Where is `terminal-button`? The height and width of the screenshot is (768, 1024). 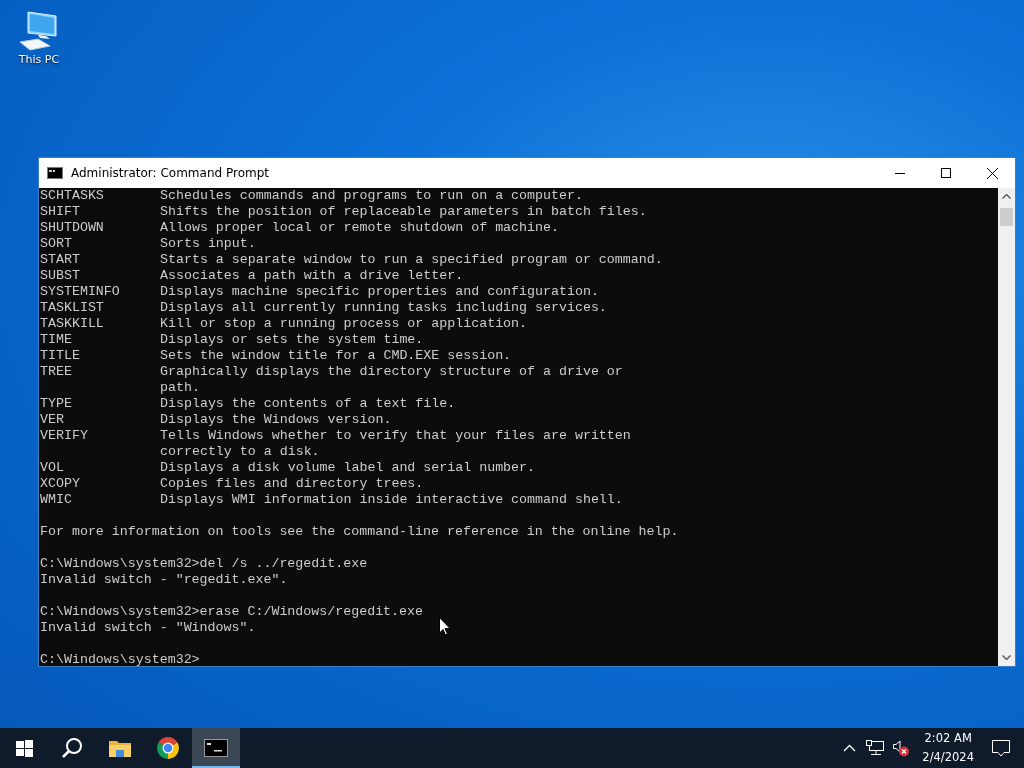
terminal-button is located at coordinates (216, 748).